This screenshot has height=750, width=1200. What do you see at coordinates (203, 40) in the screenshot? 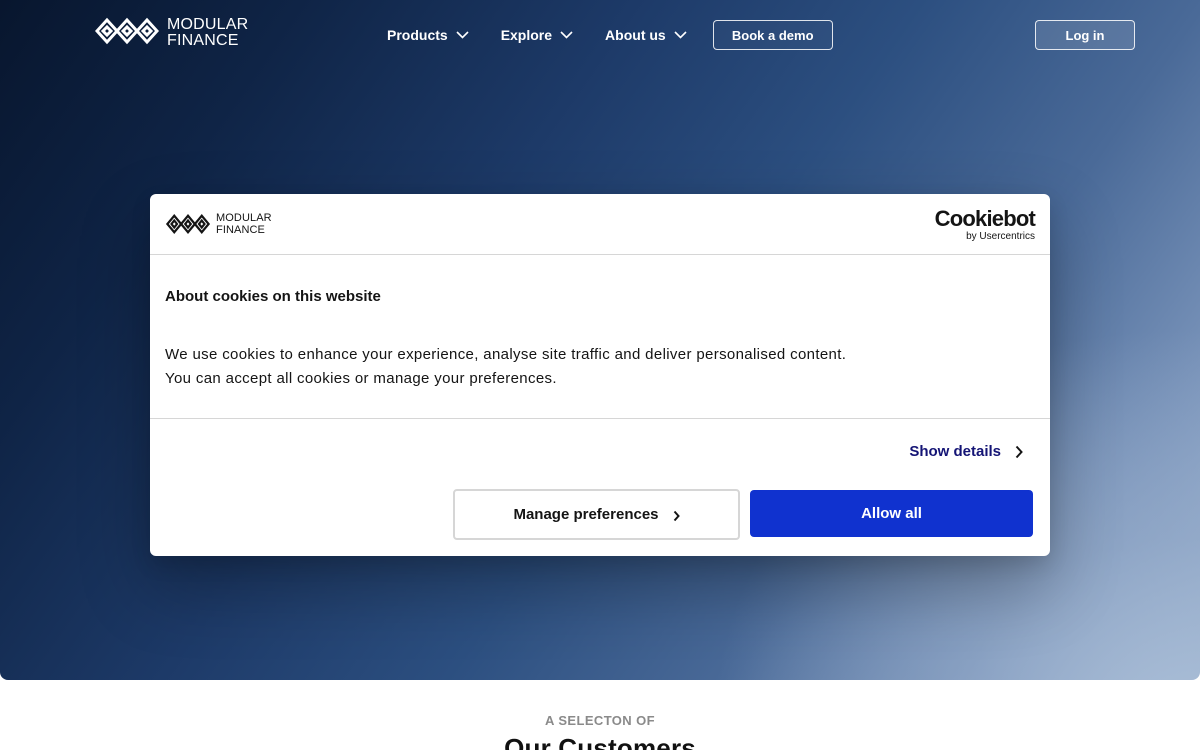
I see `logo-line-2: FINANCE` at bounding box center [203, 40].